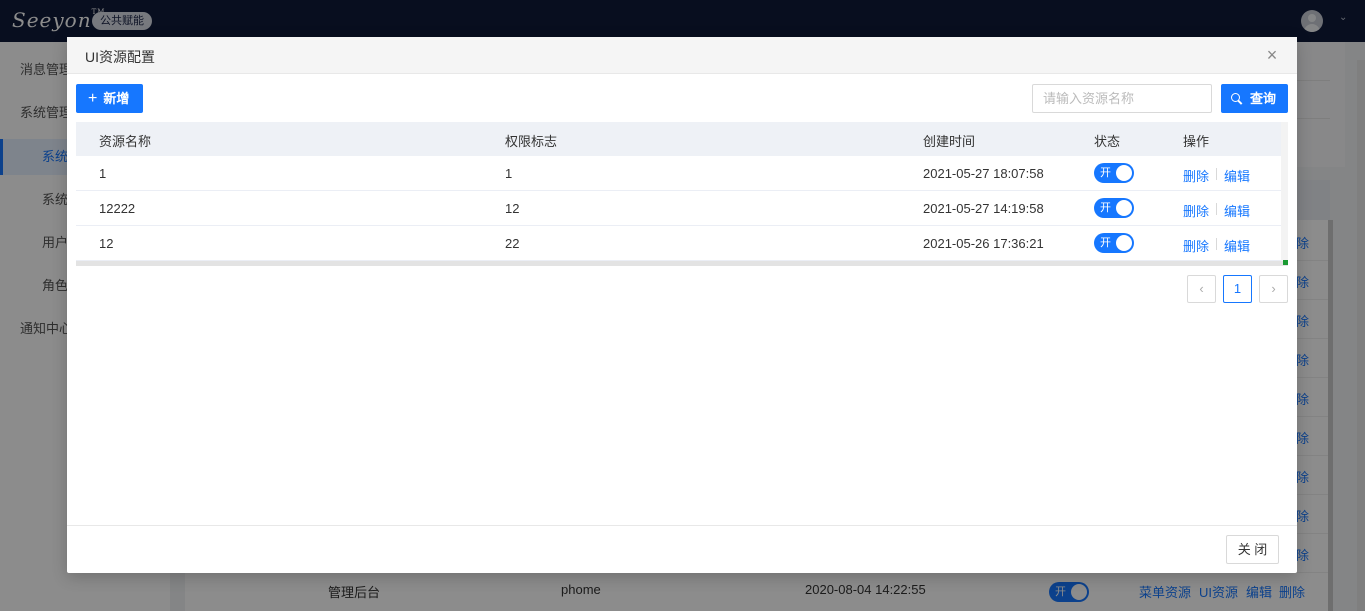 The image size is (1365, 611). What do you see at coordinates (1285, 262) in the screenshot?
I see `scrollbar-corner` at bounding box center [1285, 262].